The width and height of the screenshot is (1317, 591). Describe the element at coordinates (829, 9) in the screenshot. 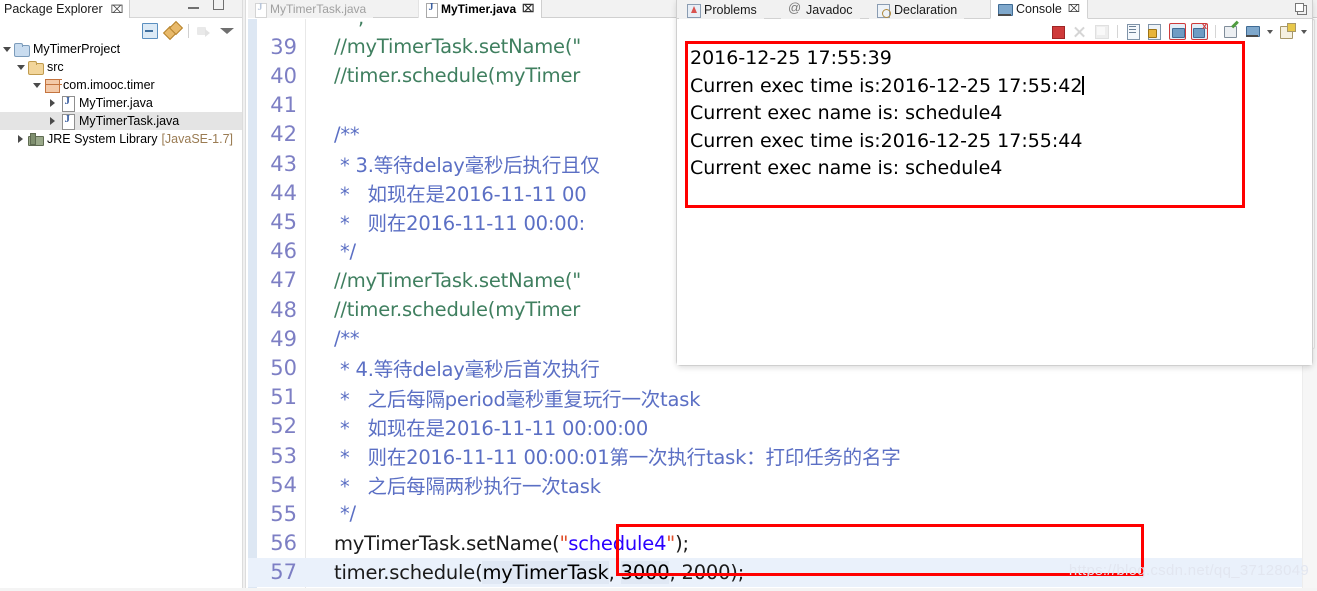

I see `console-tab-label: Javadoc` at that location.